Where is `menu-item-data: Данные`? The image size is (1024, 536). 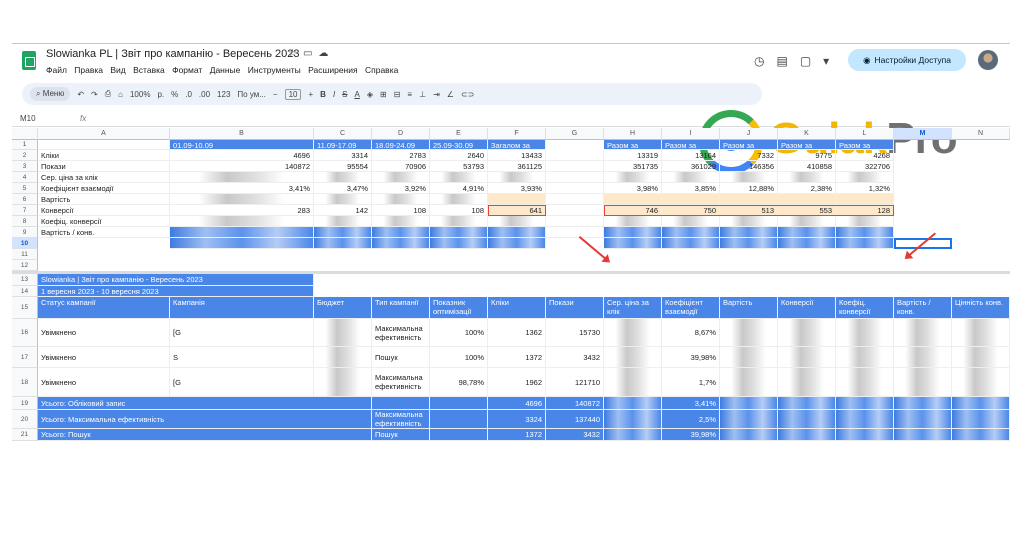
menu-item-data: Данные is located at coordinates (225, 70).